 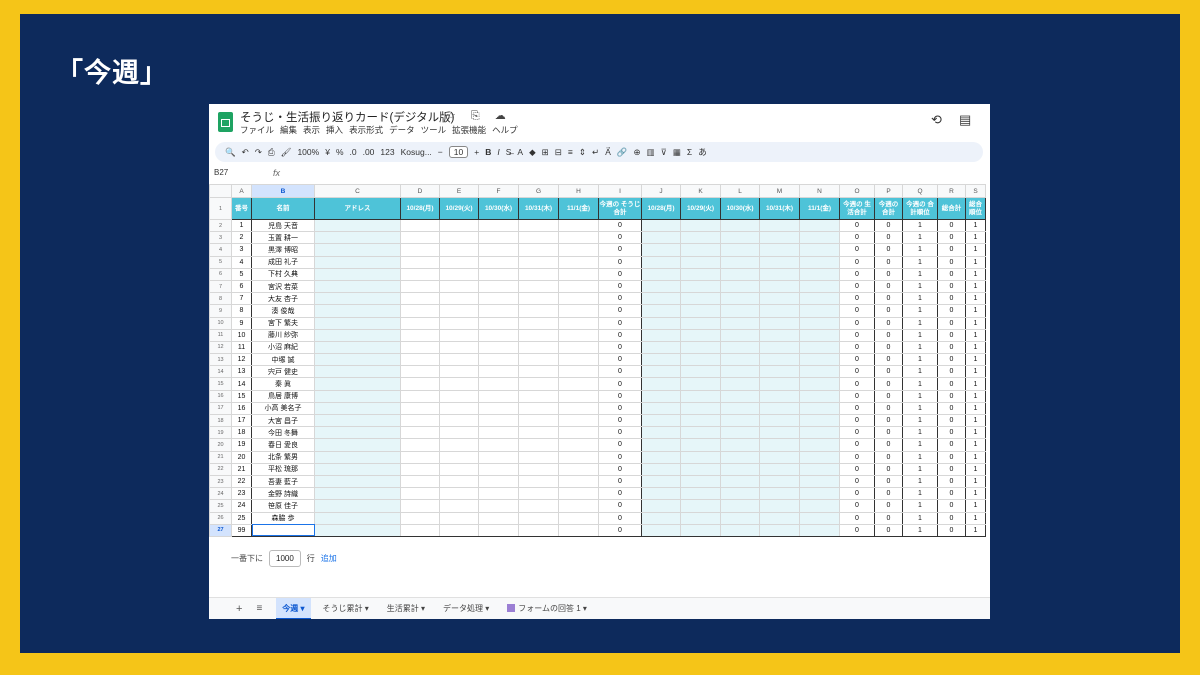 What do you see at coordinates (951, 420) in the screenshot?
I see `cell-grand-total: 0` at bounding box center [951, 420].